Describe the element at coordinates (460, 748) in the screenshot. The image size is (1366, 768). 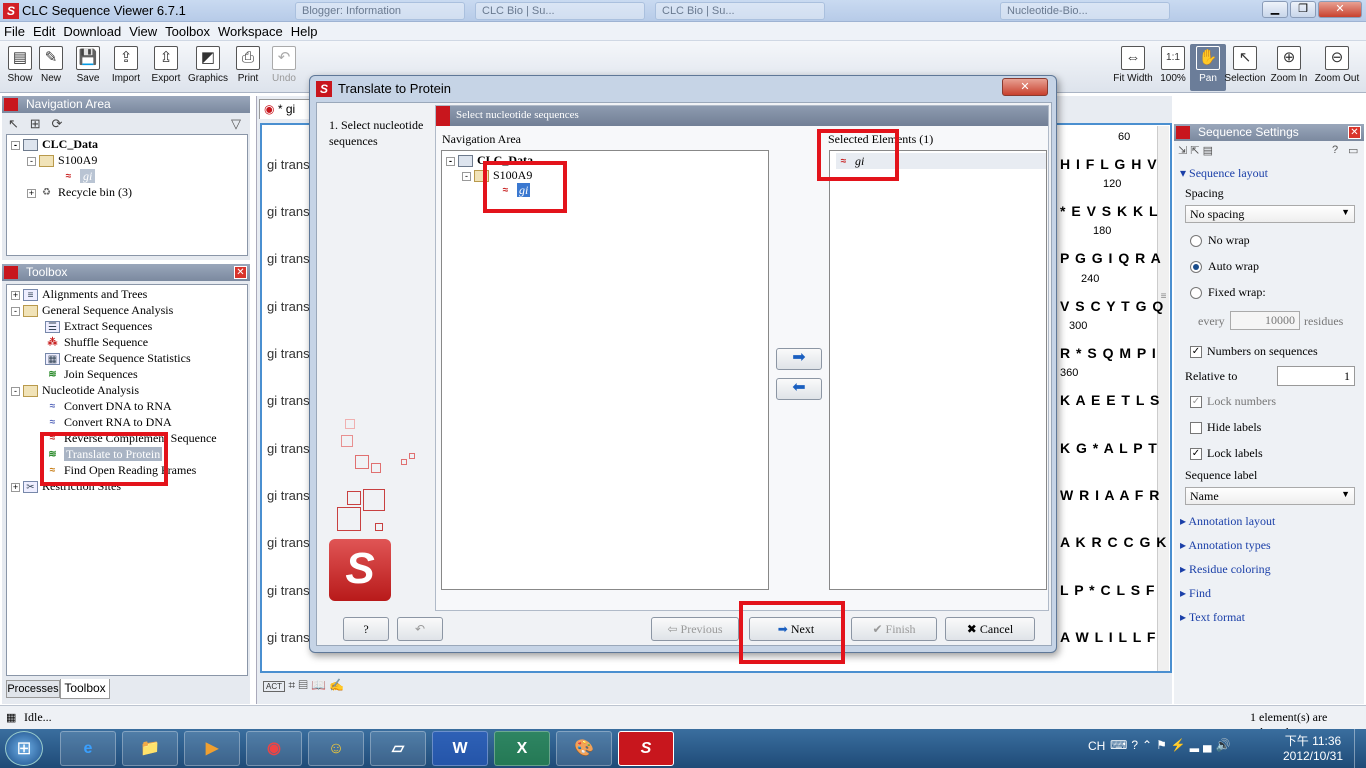
I see `taskbar-word-icon: W` at that location.